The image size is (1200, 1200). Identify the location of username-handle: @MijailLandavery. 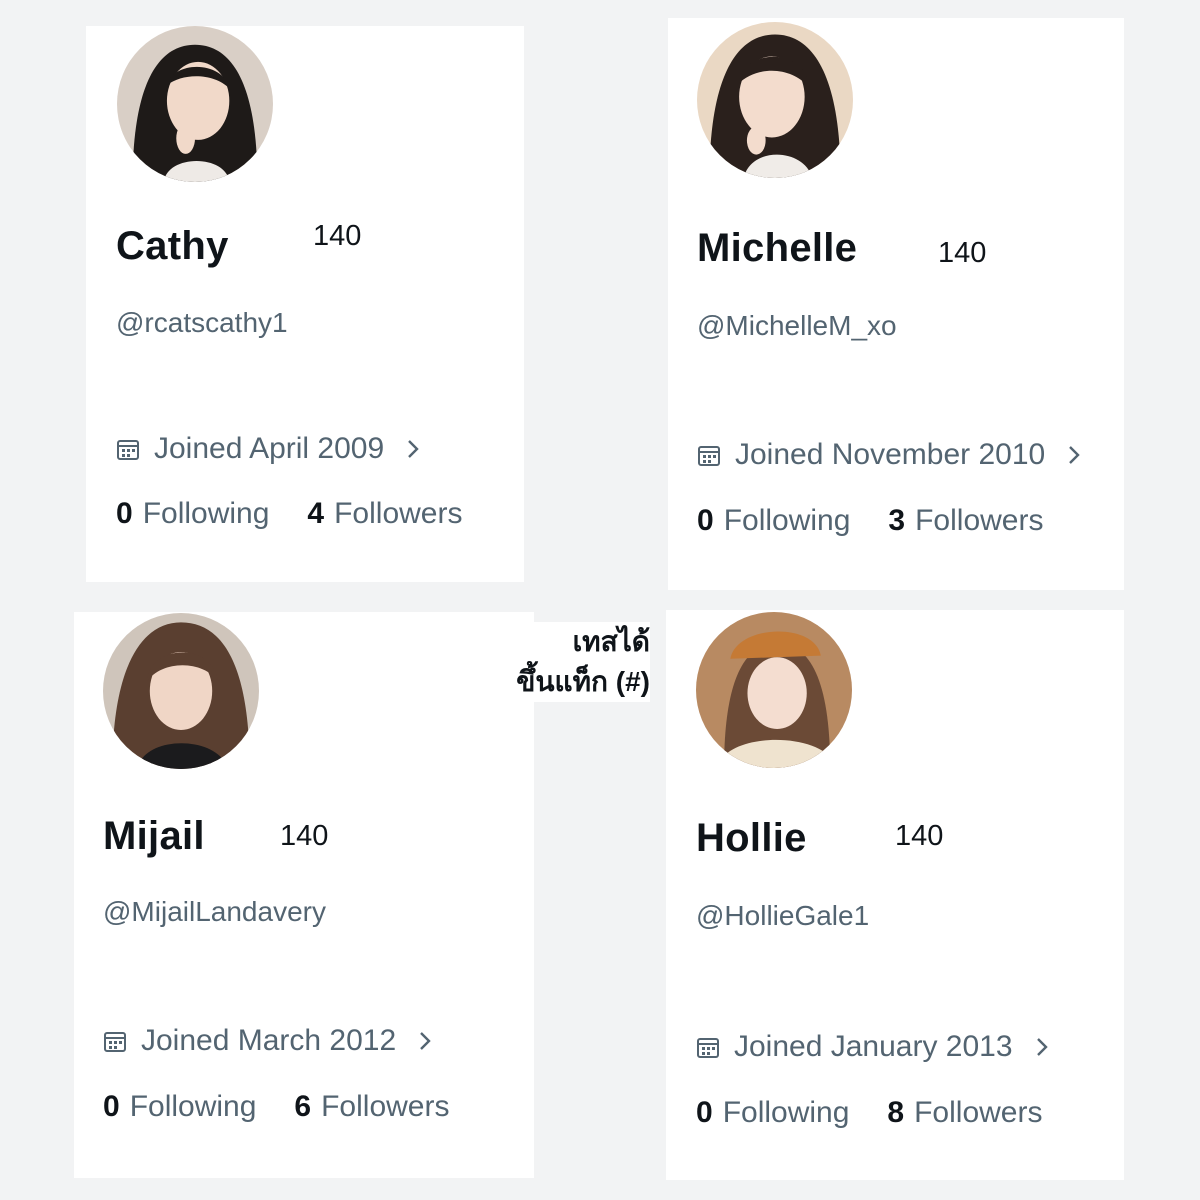
(214, 911).